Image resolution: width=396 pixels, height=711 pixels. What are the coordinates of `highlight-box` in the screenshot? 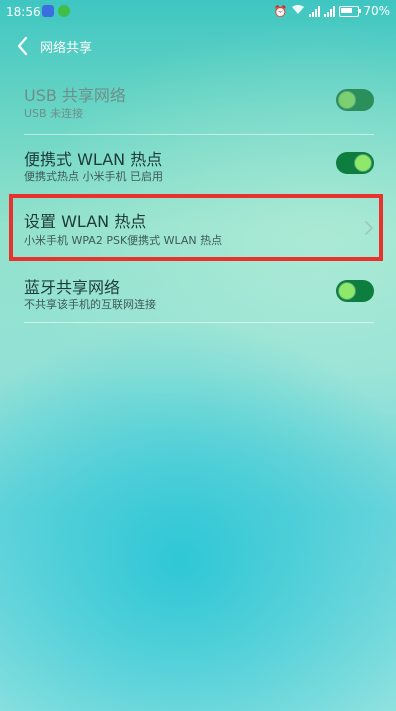 It's located at (196, 227).